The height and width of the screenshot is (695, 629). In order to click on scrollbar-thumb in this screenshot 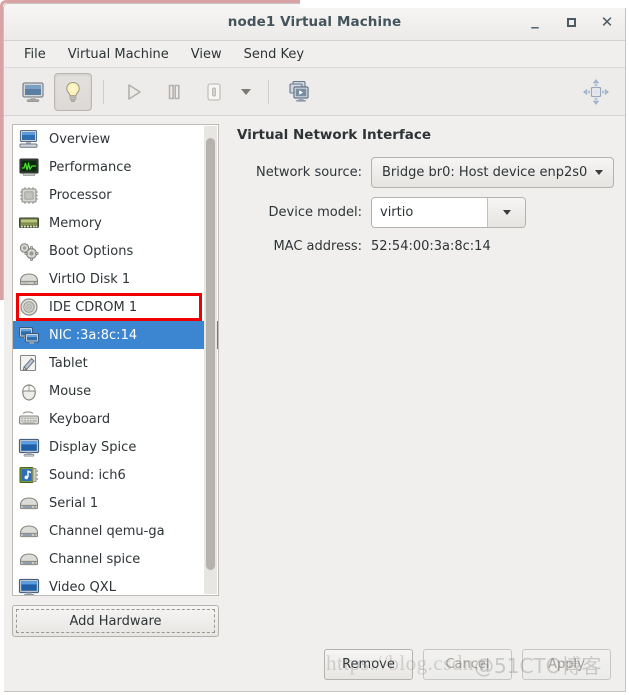, I will do `click(210, 354)`.